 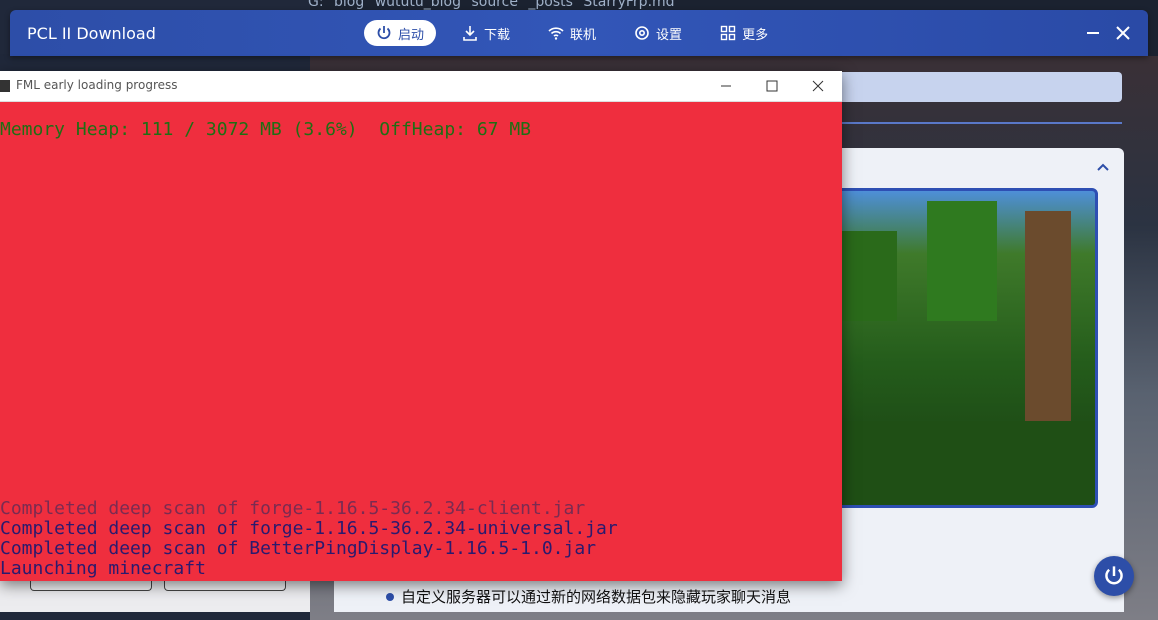 I want to click on breadcrumb-item: StarryFrp.md, so click(x=628, y=5).